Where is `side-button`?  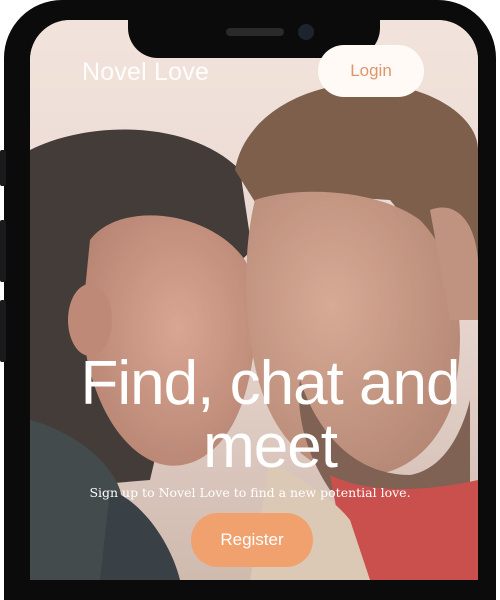 side-button is located at coordinates (3, 168).